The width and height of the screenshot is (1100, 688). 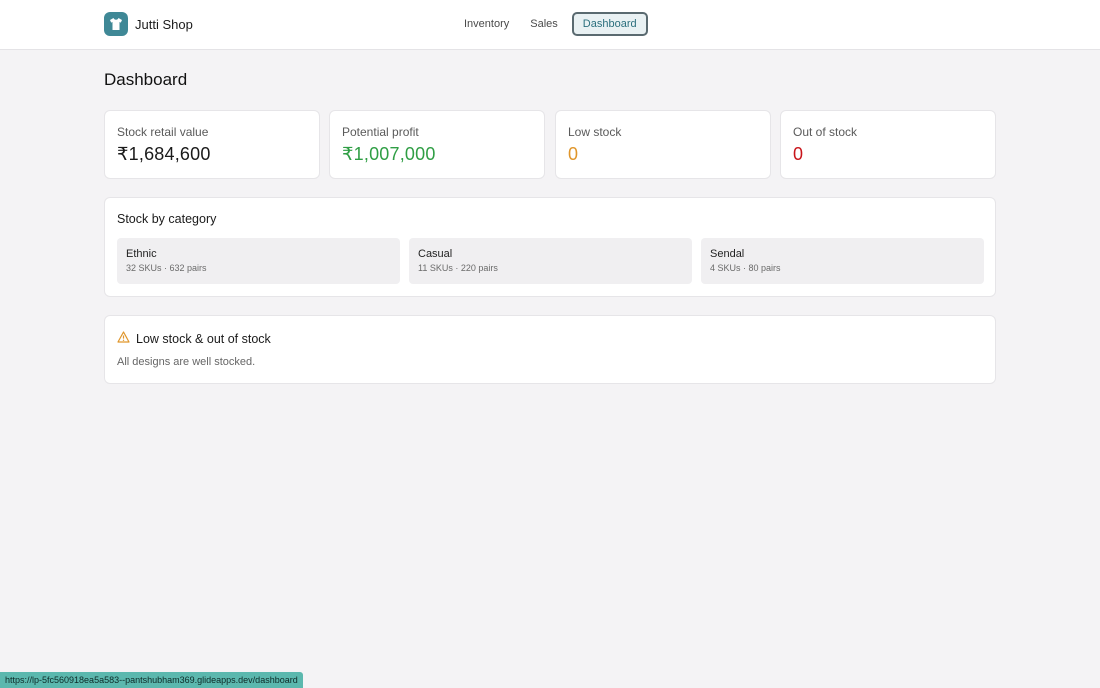 What do you see at coordinates (842, 261) in the screenshot?
I see `category-tile-sendal: Sendal 4 SKUs · 80 pairs` at bounding box center [842, 261].